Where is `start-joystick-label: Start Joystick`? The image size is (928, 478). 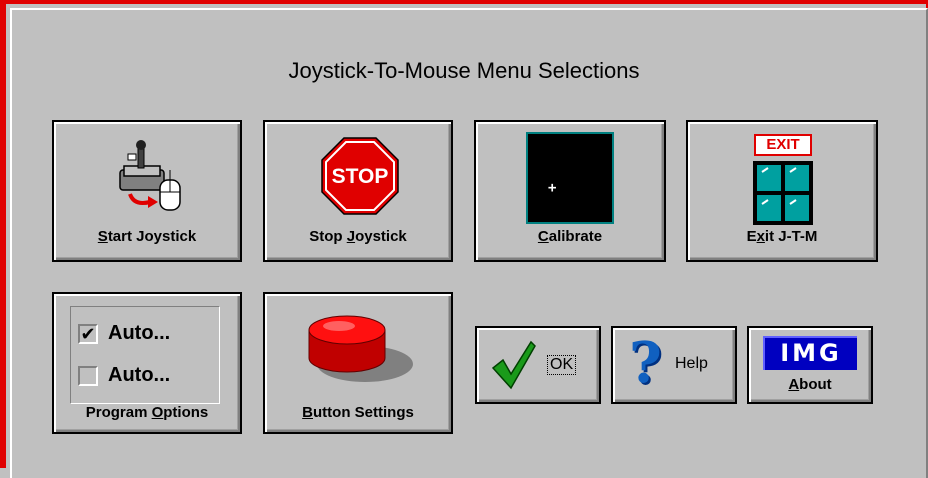 start-joystick-label: Start Joystick is located at coordinates (147, 236).